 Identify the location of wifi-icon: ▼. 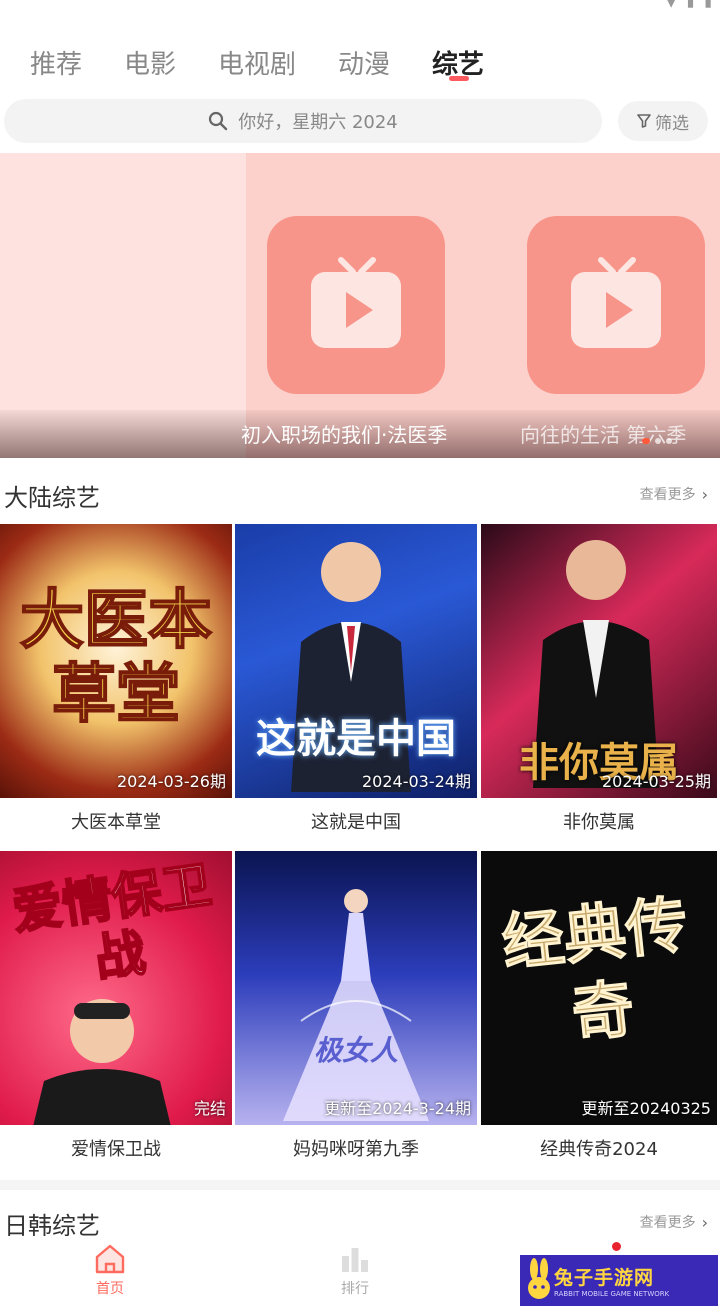
(671, 5).